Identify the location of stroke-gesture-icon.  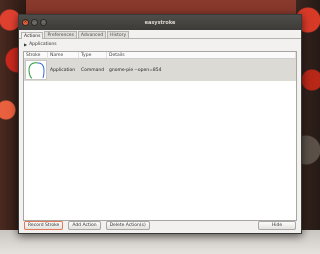
(36, 70).